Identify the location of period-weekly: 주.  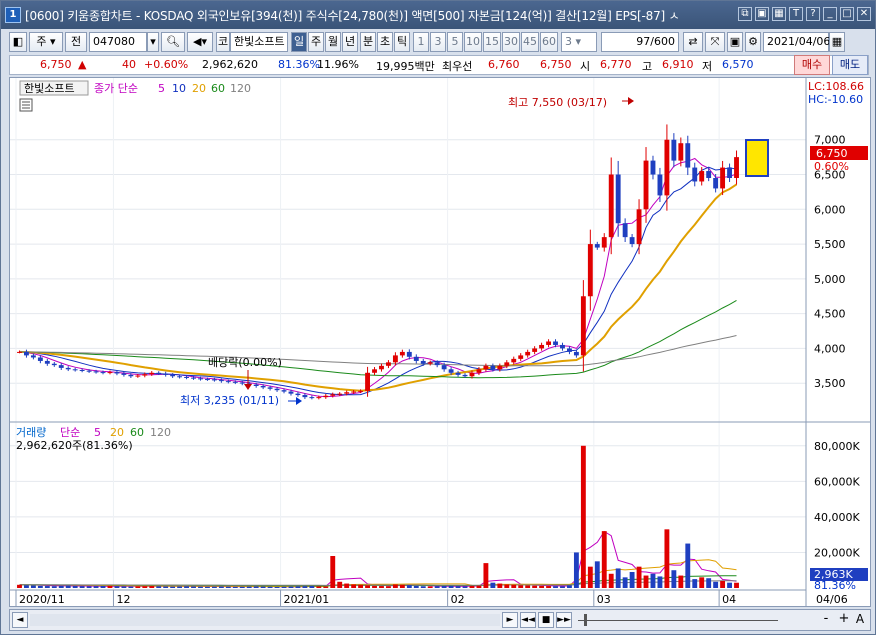
(316, 42).